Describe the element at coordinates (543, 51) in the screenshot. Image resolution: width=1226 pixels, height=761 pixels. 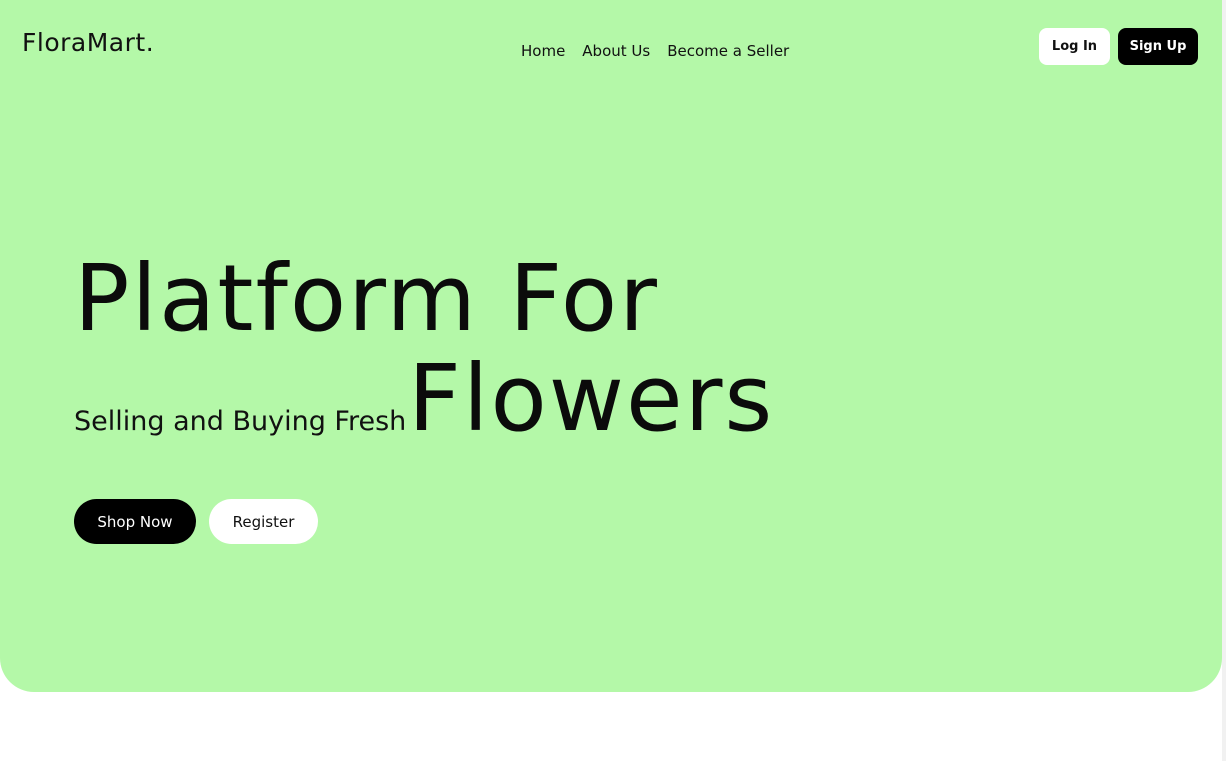
I see `nav-item-home: Home` at that location.